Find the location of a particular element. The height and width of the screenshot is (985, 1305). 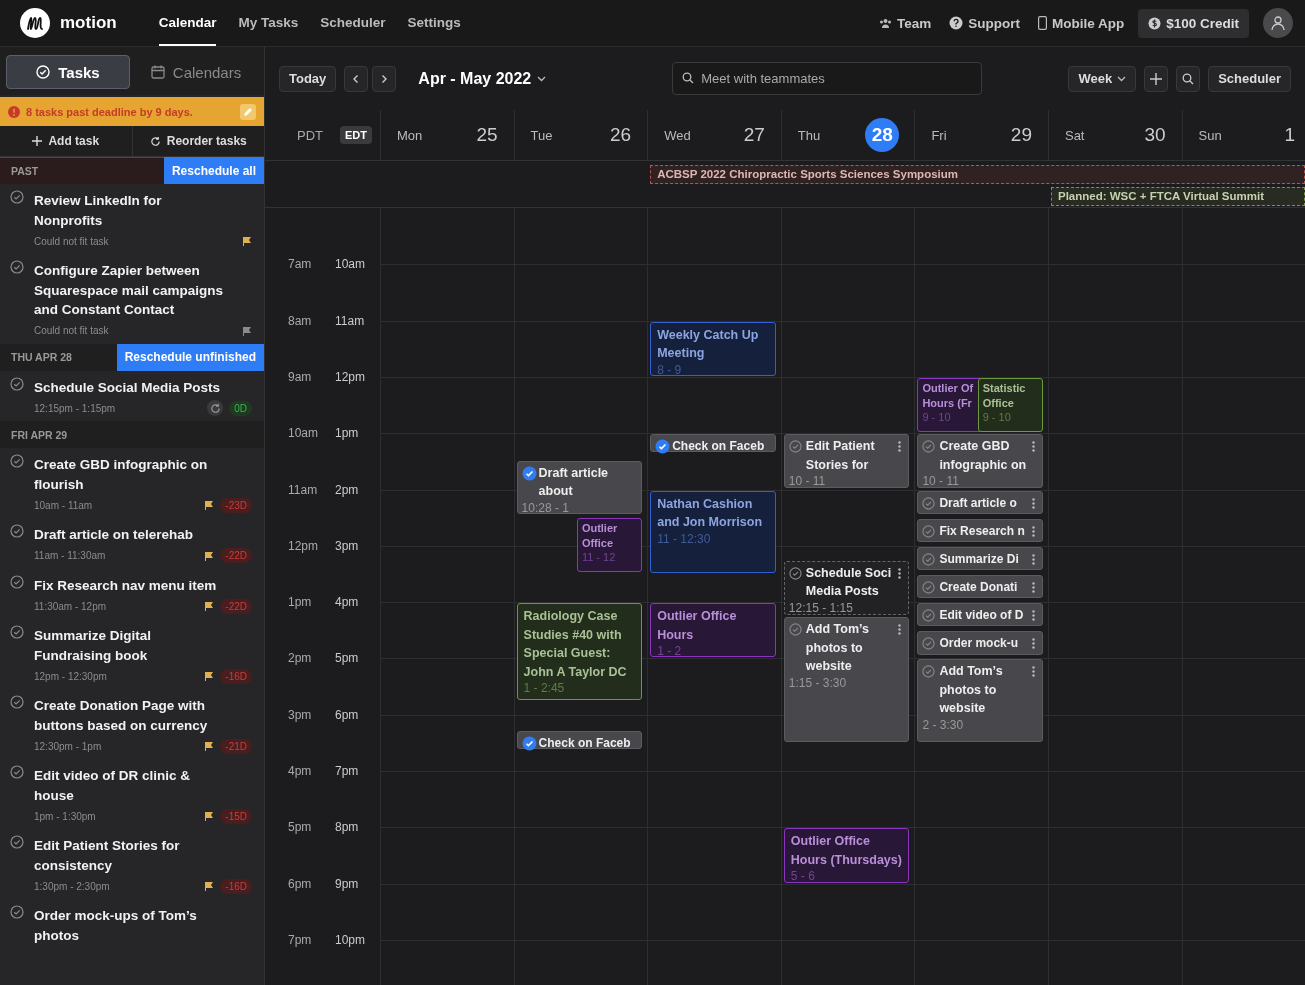

event-time: 5 - 6 is located at coordinates (803, 875).